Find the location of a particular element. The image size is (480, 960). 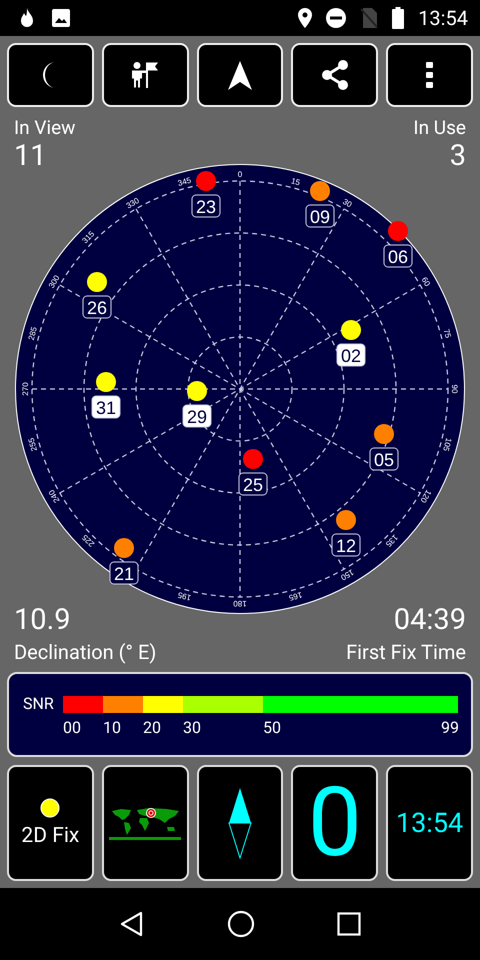

satellite-label: 31 is located at coordinates (106, 407).